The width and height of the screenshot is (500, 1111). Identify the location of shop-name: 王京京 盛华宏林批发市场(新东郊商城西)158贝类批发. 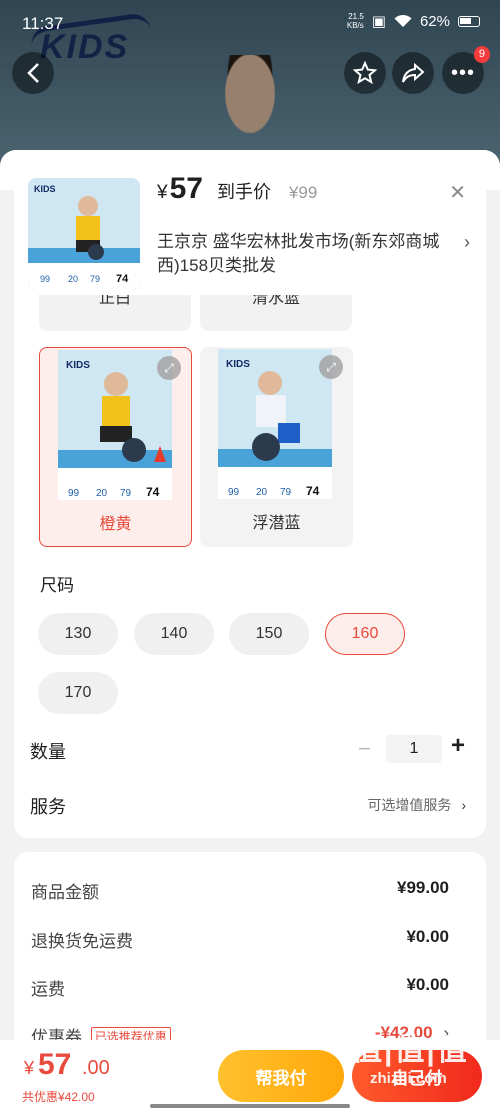
(307, 254).